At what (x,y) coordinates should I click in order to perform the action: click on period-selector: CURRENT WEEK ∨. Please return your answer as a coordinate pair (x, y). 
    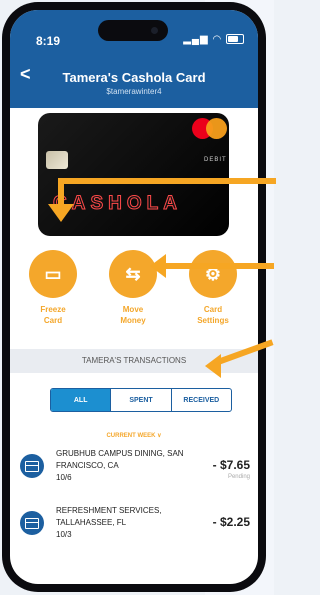
    Looking at the image, I should click on (134, 435).